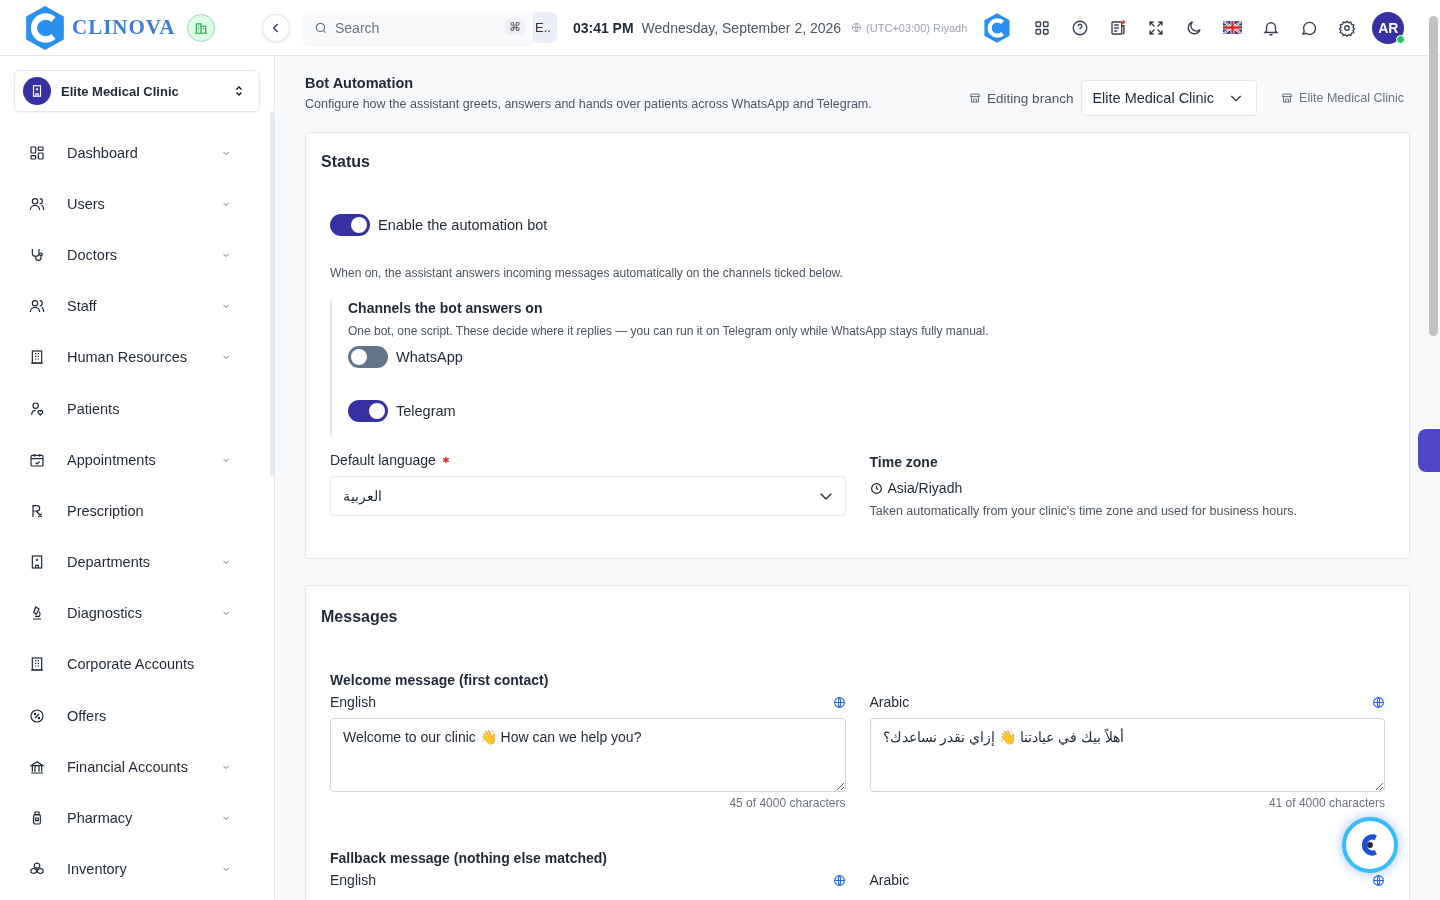 The height and width of the screenshot is (900, 1440). Describe the element at coordinates (129, 869) in the screenshot. I see `sidebar-item: Inventory` at that location.